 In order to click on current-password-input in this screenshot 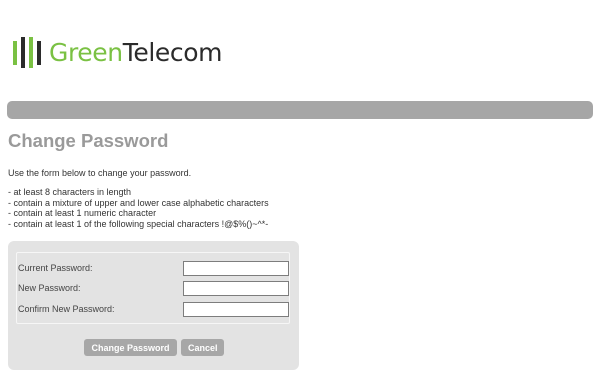, I will do `click(236, 268)`.